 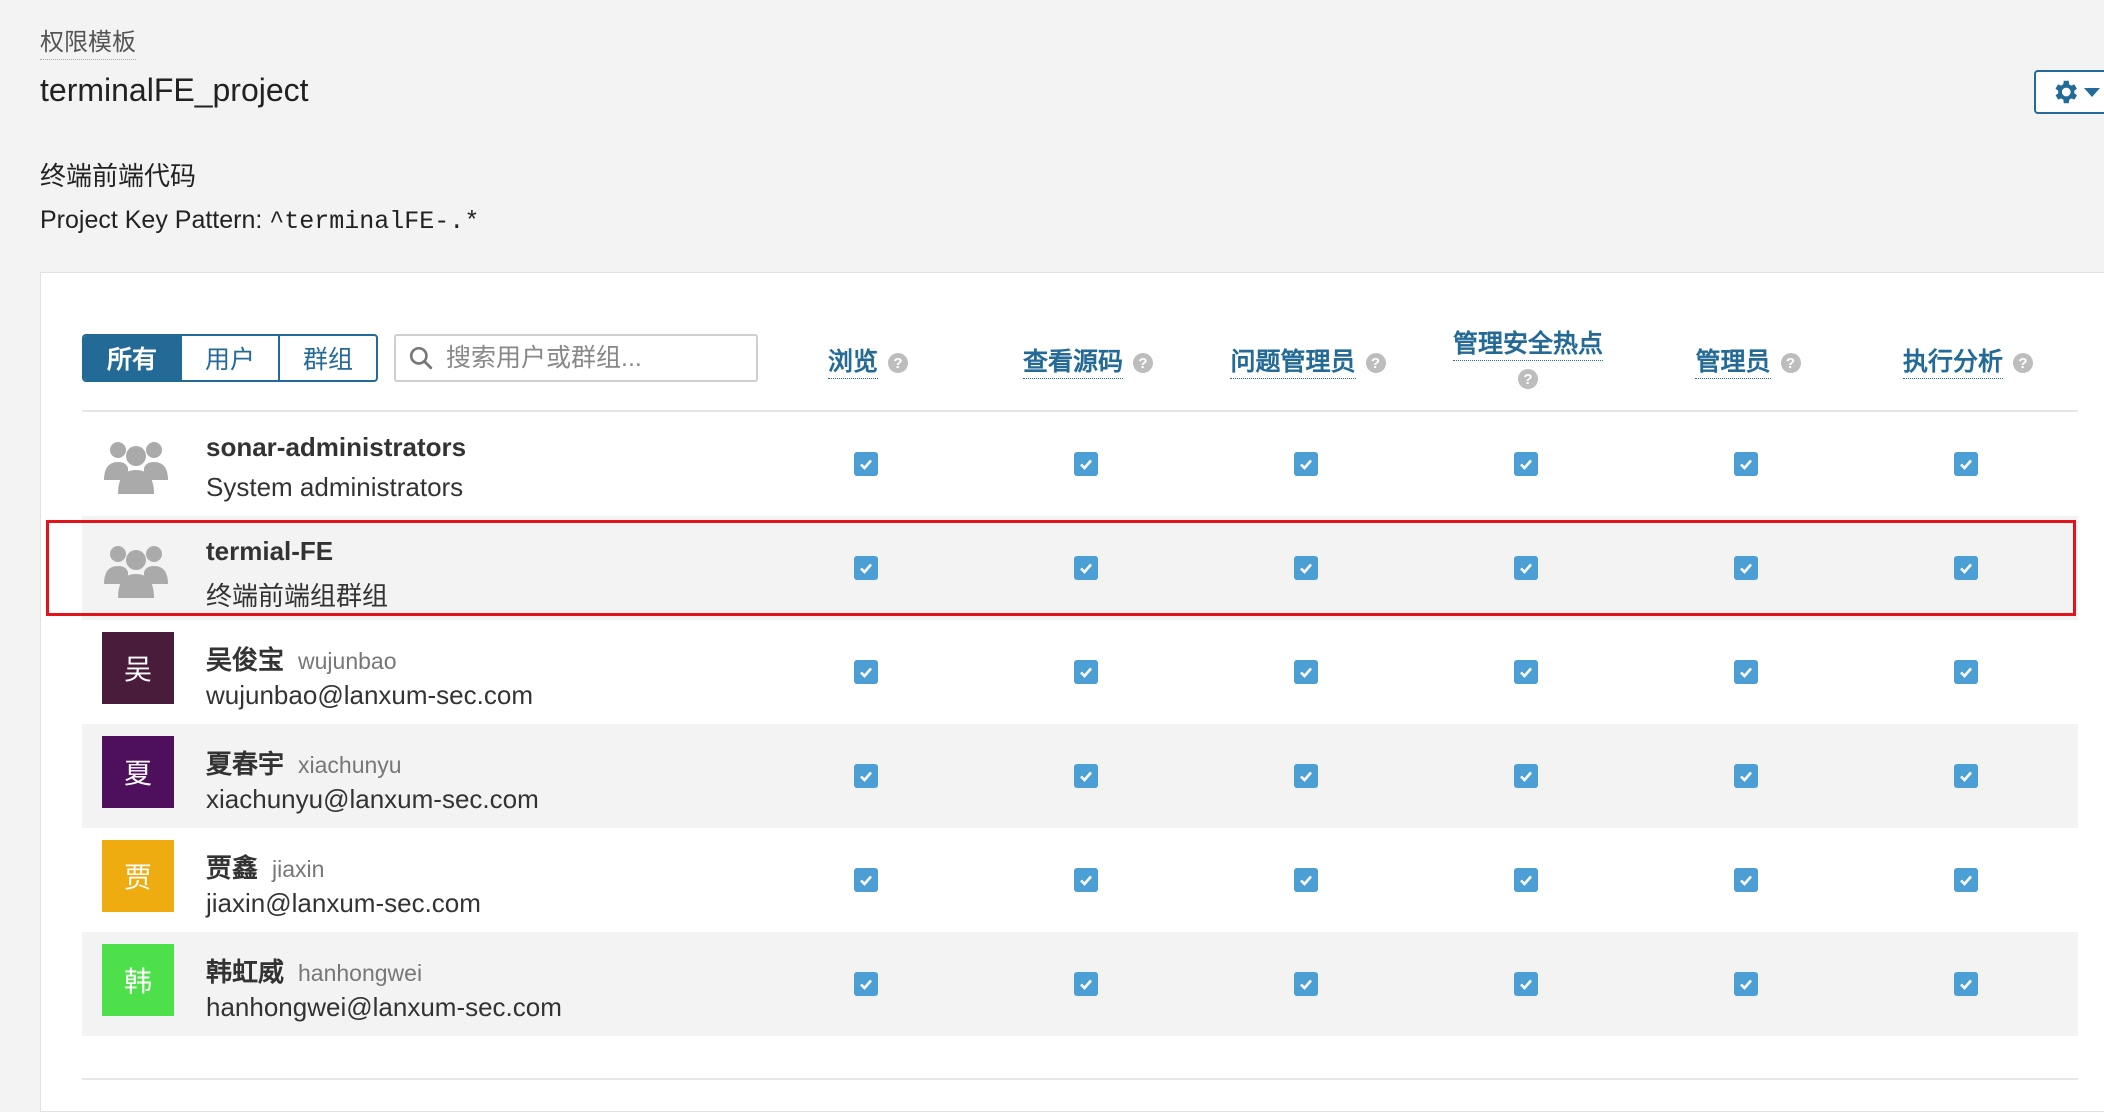 What do you see at coordinates (1308, 360) in the screenshot?
I see `column-header-issueadmin: 问题管理员?` at bounding box center [1308, 360].